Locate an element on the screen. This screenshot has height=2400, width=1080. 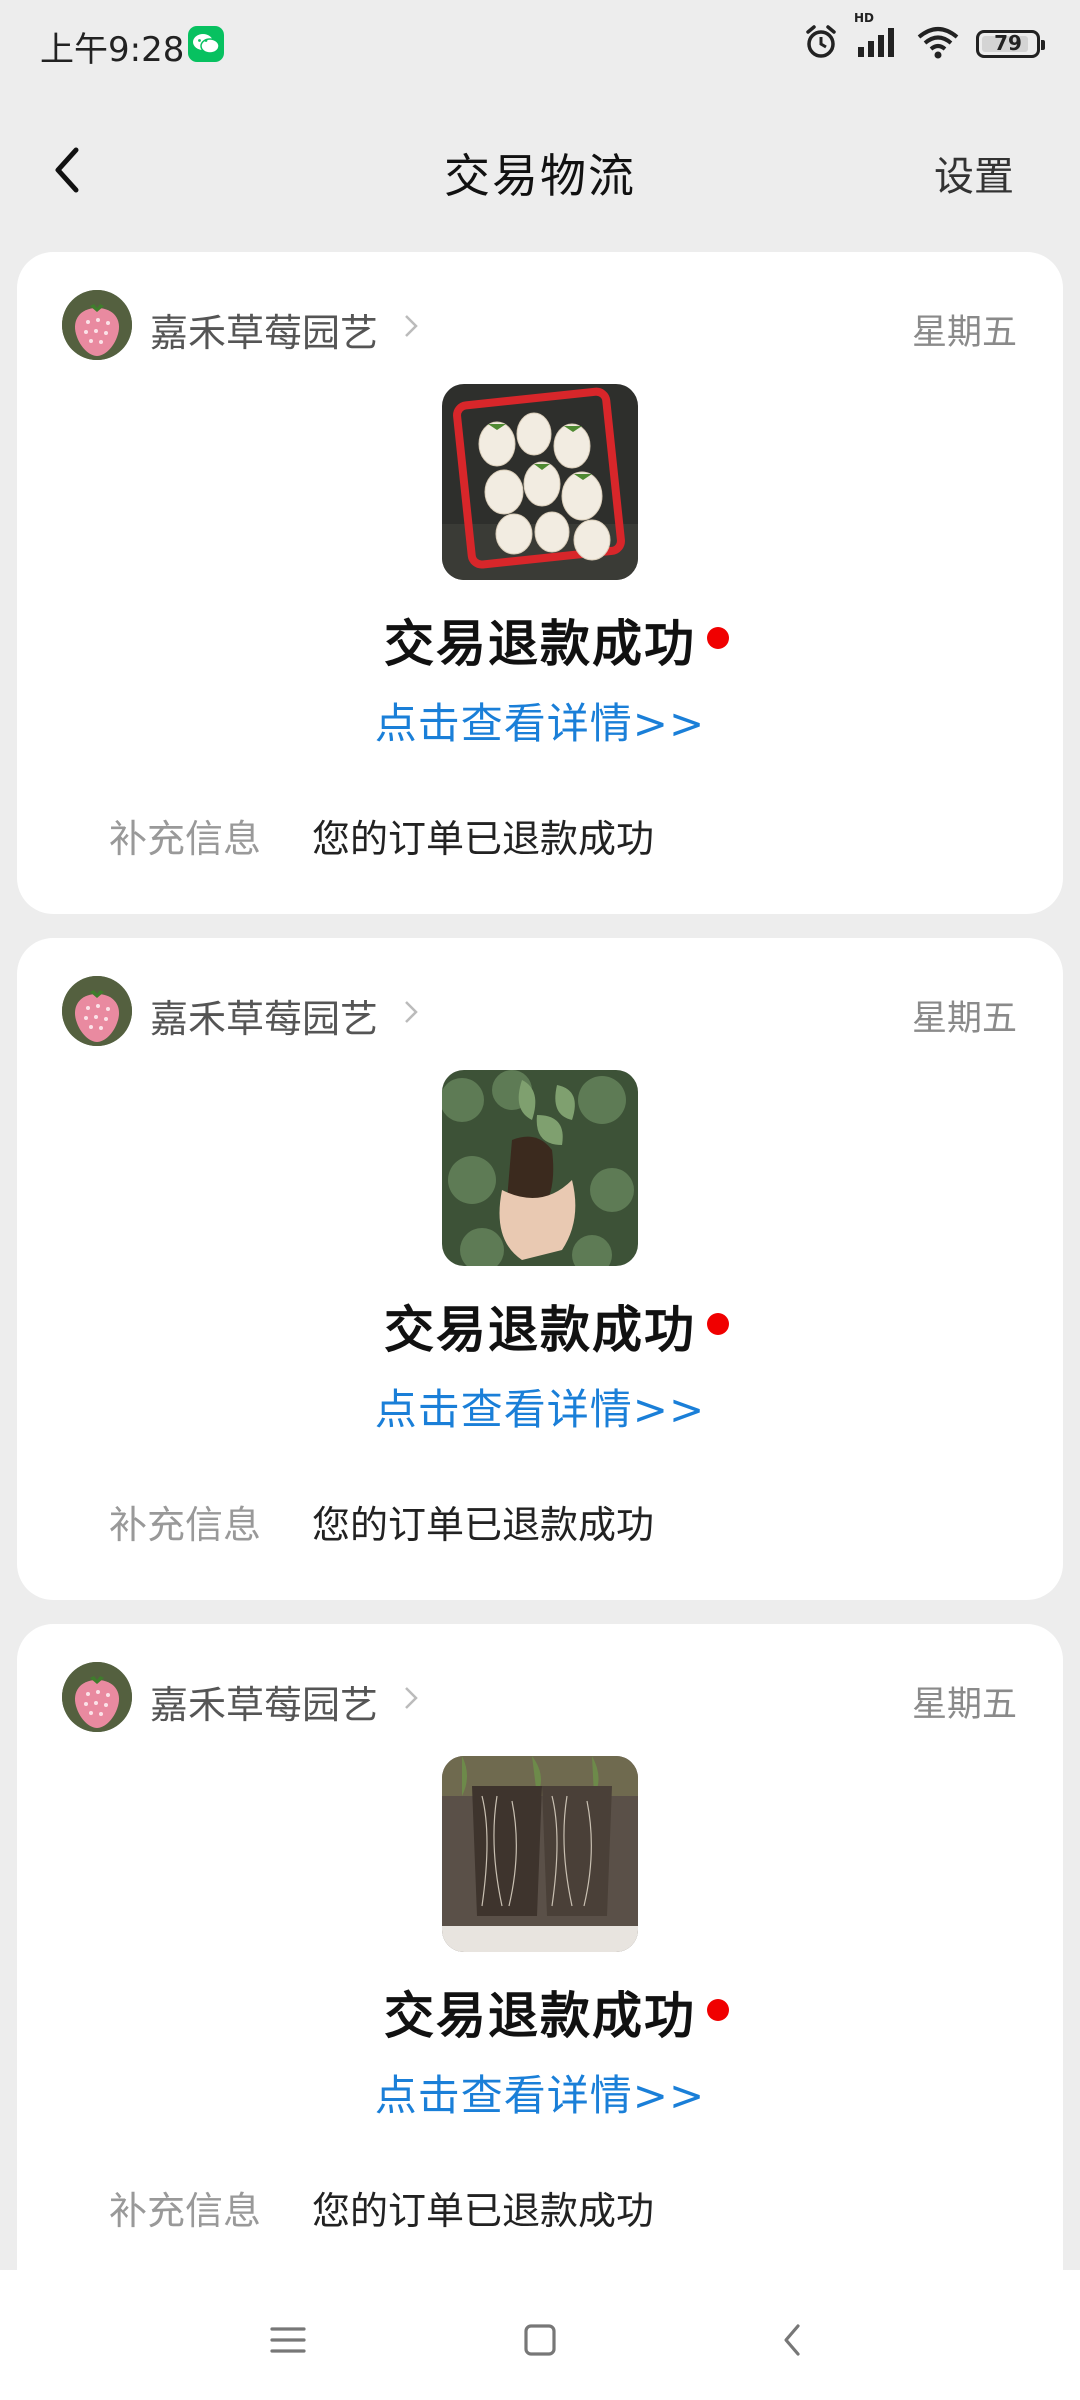
system-nav-bar is located at coordinates (540, 2335).